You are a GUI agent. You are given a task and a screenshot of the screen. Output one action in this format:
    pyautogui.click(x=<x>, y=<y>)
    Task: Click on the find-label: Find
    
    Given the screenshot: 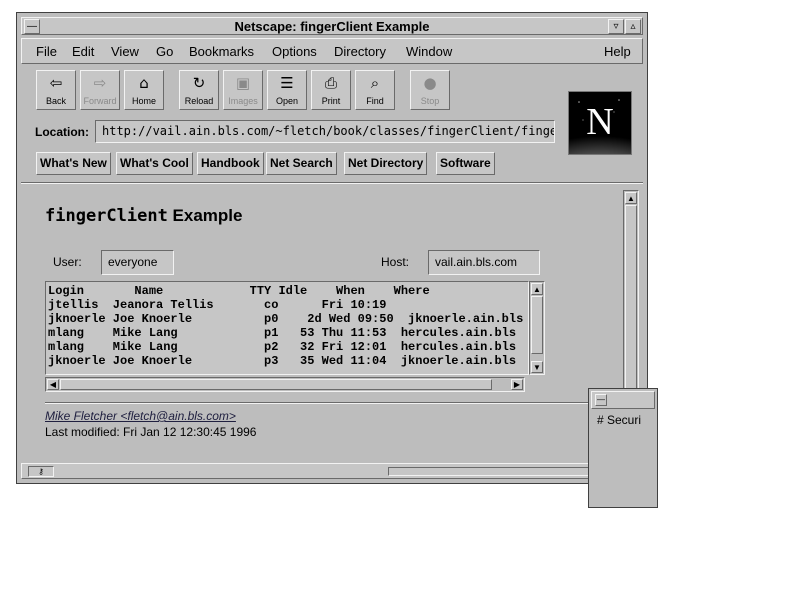 What is the action you would take?
    pyautogui.click(x=375, y=101)
    